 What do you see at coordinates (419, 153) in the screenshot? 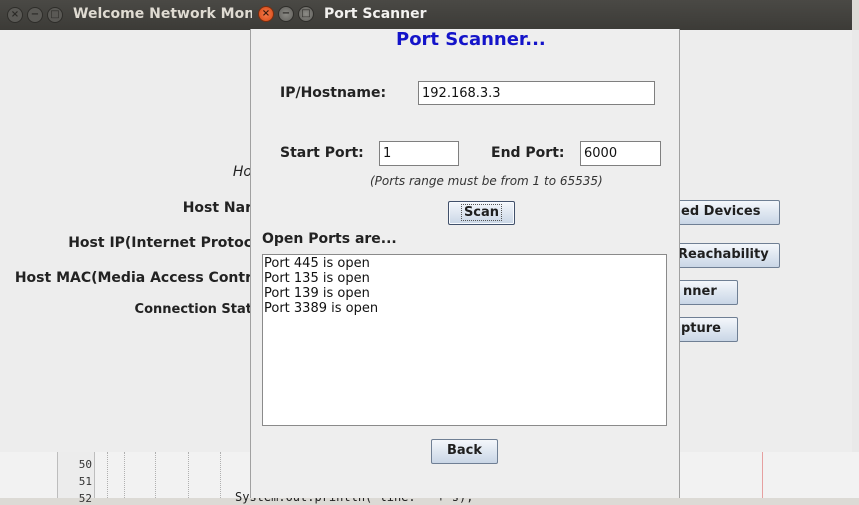
I see `start-port-input` at bounding box center [419, 153].